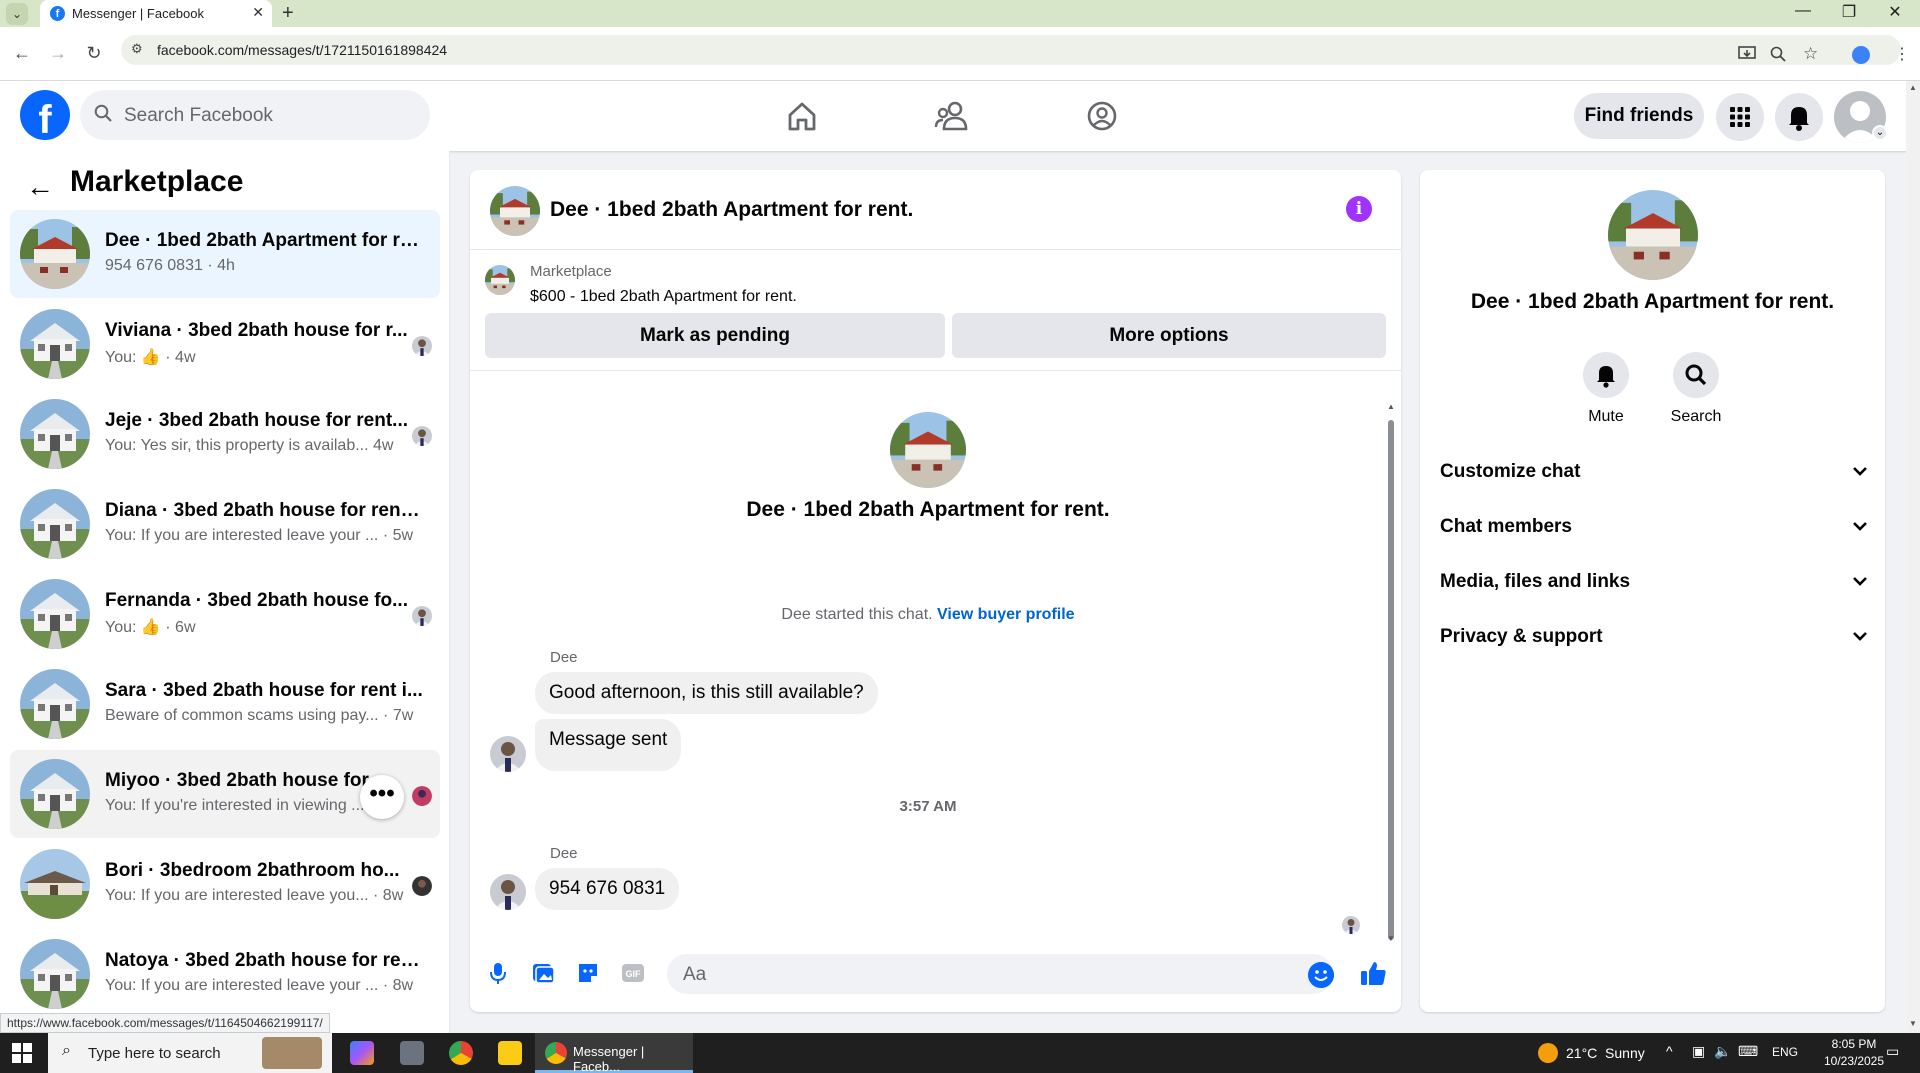 Image resolution: width=1920 pixels, height=1073 pixels. I want to click on search-icon-circle, so click(1696, 375).